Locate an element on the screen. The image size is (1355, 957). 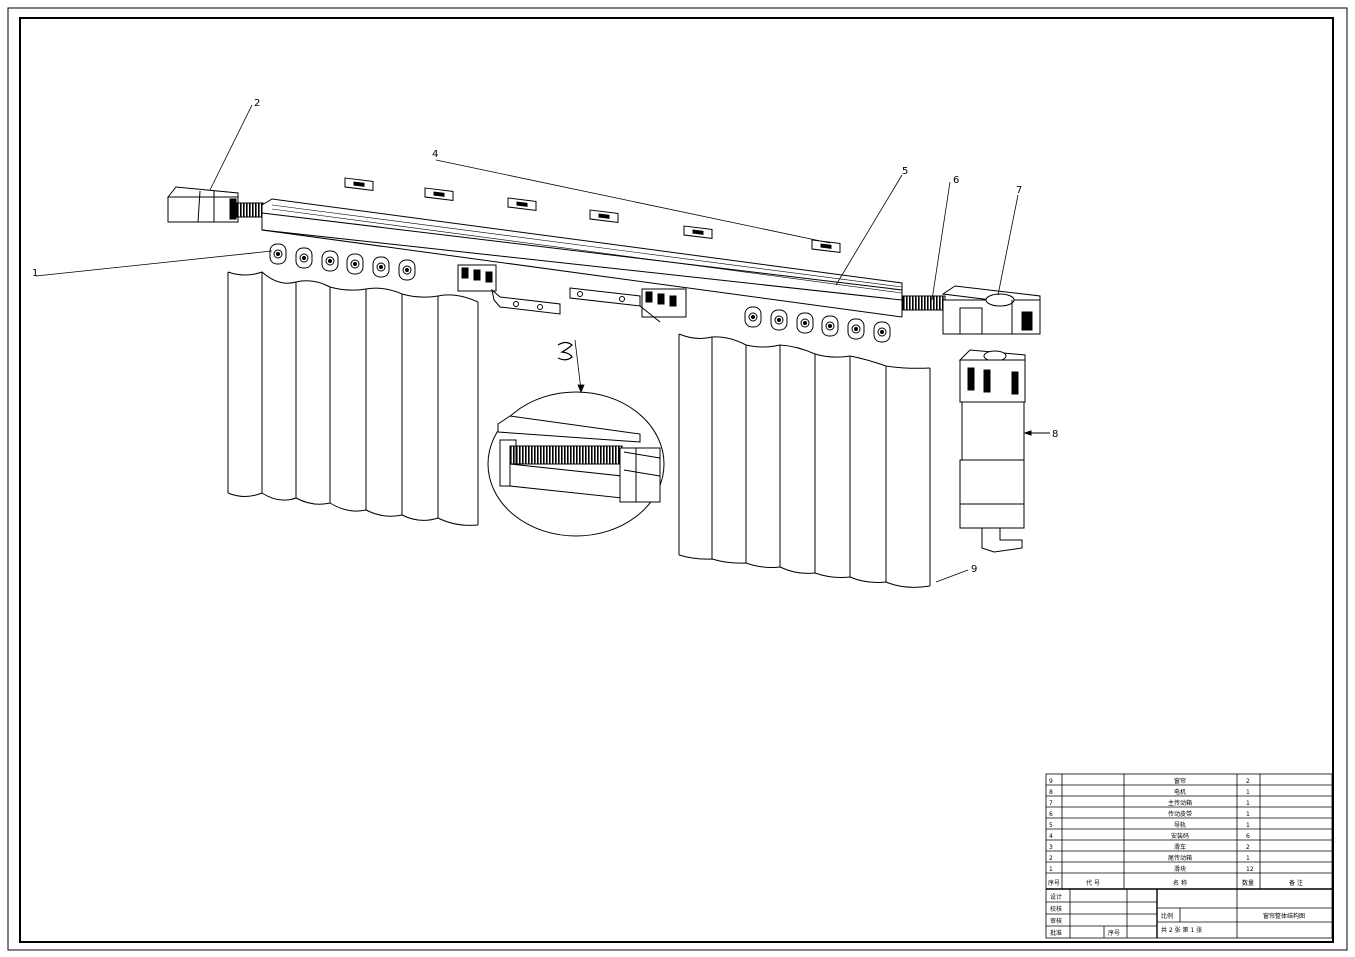
part-name: 窗帘 is located at coordinates (1180, 781).